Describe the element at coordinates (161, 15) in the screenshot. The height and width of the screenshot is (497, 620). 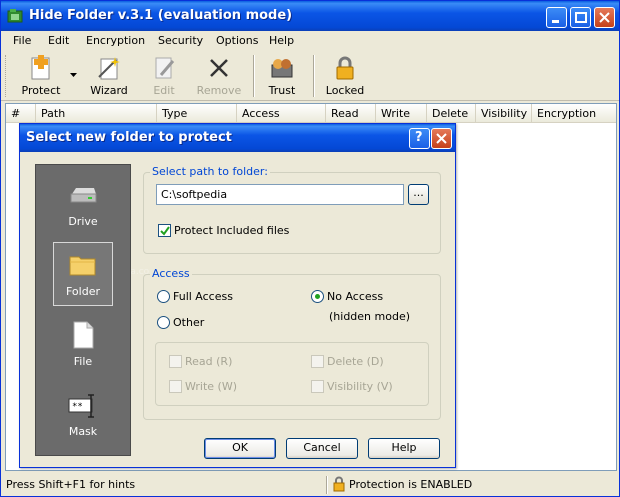
I see `window-title: Hide Folder v.3.1 (evaluation mode)` at that location.